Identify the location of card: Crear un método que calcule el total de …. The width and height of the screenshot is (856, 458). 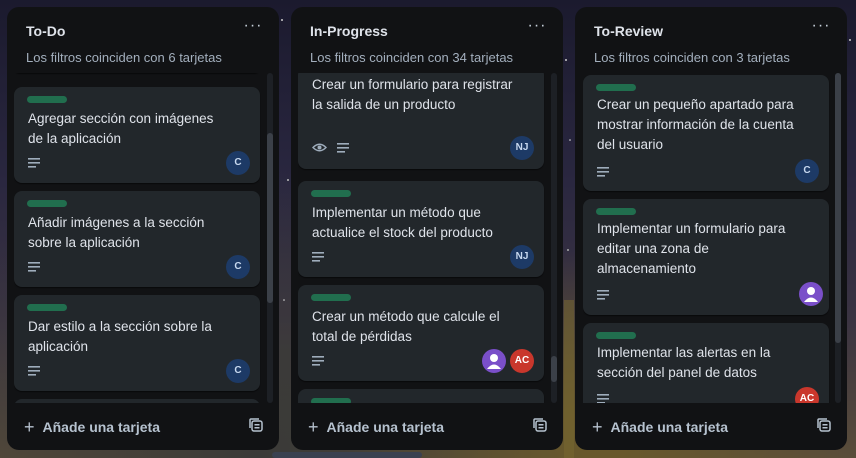
(421, 333).